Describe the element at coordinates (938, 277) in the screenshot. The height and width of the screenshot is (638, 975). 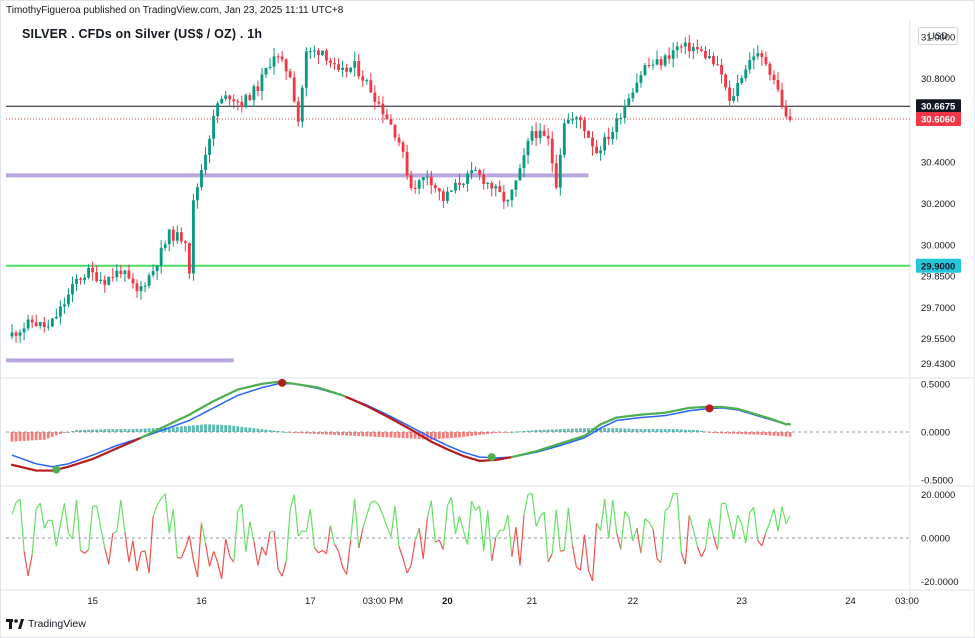
I see `y-tick-label: 29.8500` at that location.